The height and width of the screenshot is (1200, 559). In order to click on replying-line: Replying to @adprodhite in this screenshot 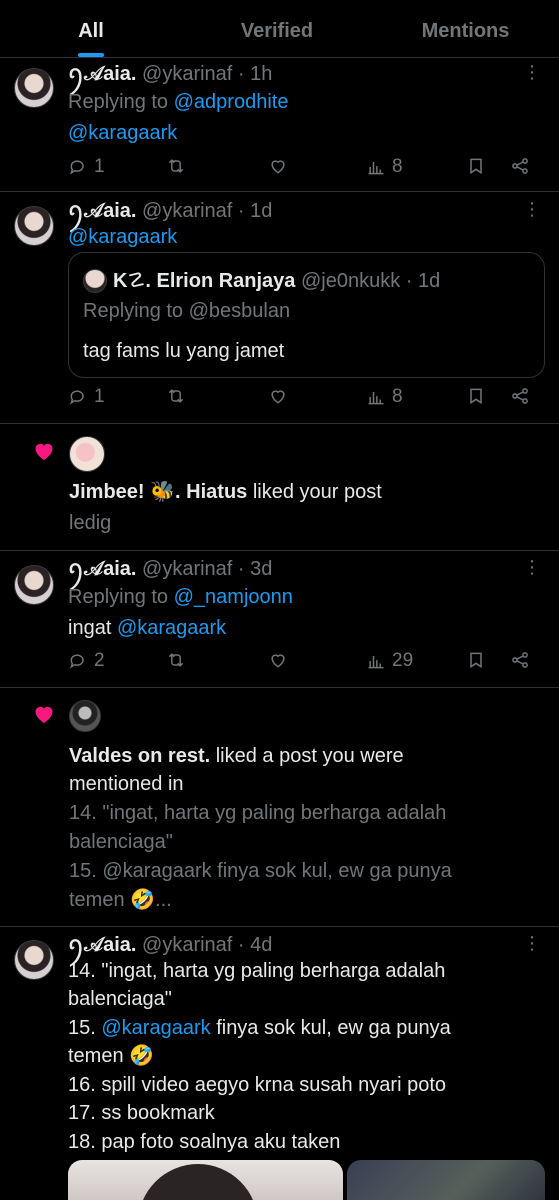, I will do `click(178, 102)`.